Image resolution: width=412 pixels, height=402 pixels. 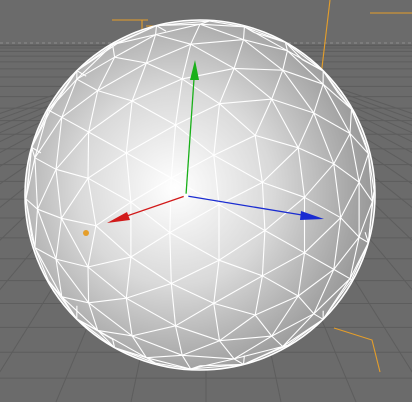 What do you see at coordinates (86, 233) in the screenshot?
I see `selected-vertex-point` at bounding box center [86, 233].